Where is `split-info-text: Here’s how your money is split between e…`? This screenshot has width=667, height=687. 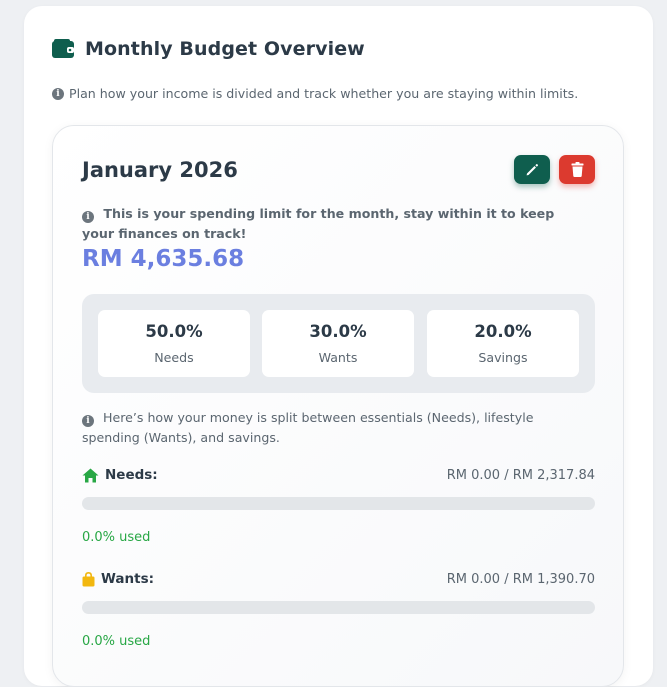 split-info-text: Here’s how your money is split between e… is located at coordinates (308, 427).